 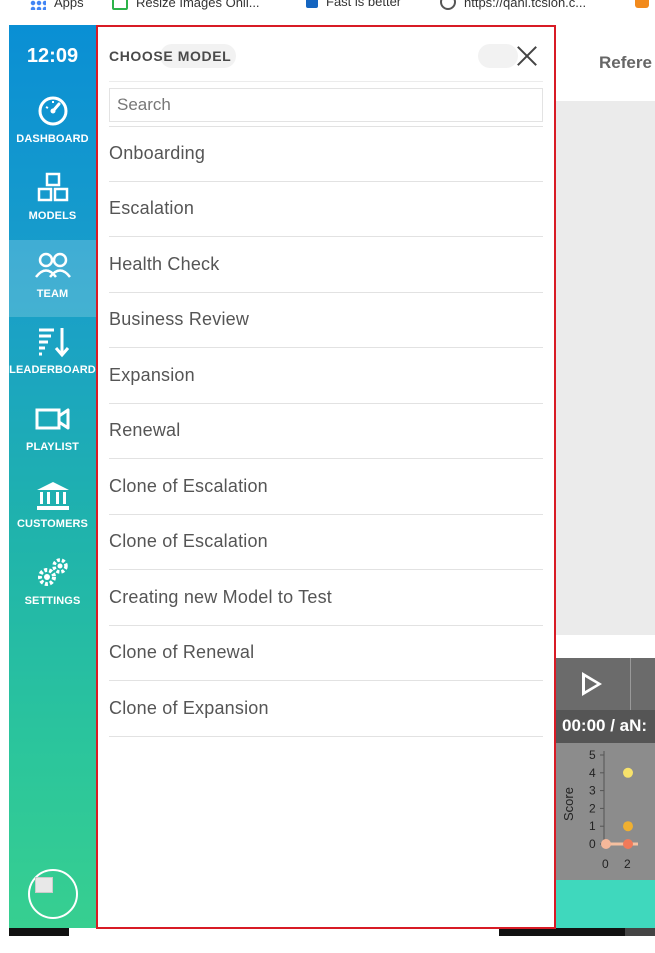 I want to click on search-input, so click(x=326, y=105).